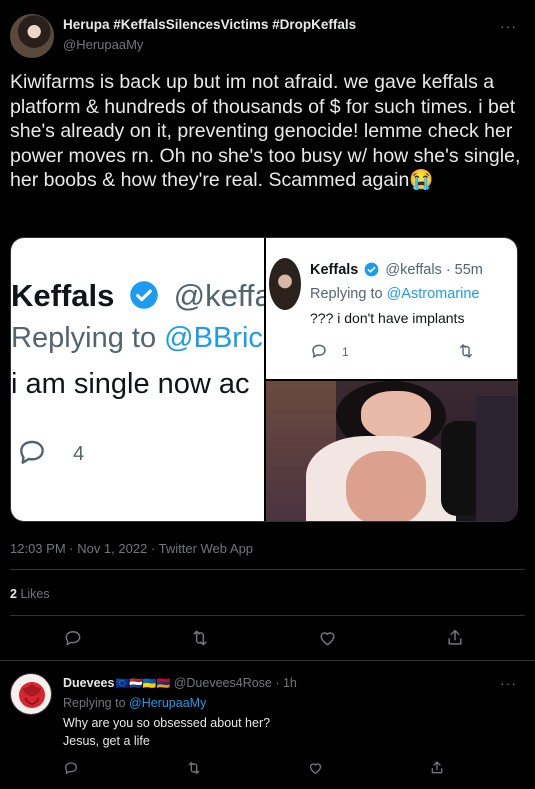 Image resolution: width=535 pixels, height=789 pixels. I want to click on right-reply-icon, so click(319, 353).